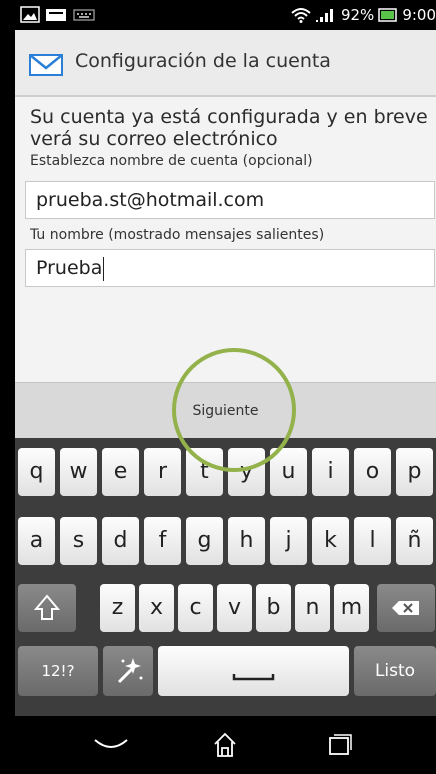  Describe the element at coordinates (177, 235) in the screenshot. I see `your-name-label: Tu nombre (mostrado mensajes salientes)` at that location.